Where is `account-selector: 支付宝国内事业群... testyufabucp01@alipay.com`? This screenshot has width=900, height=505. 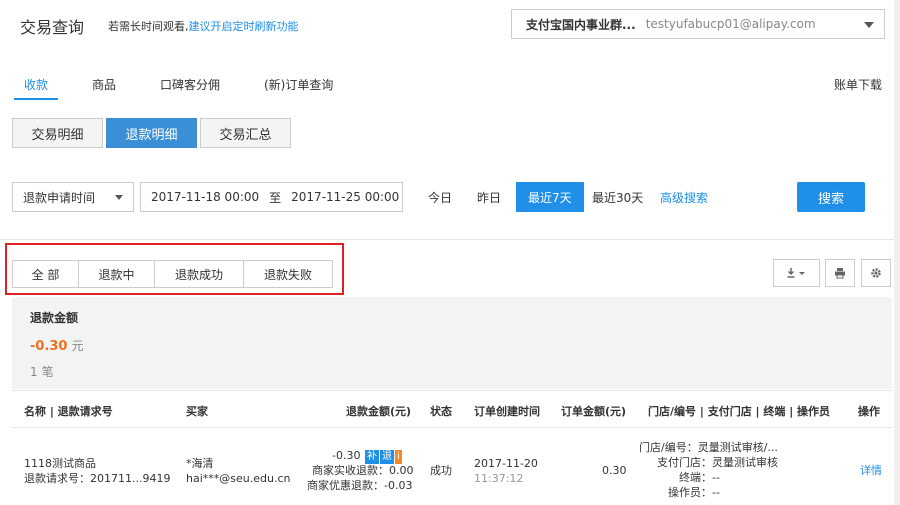 account-selector: 支付宝国内事业群... testyufabucp01@alipay.com is located at coordinates (698, 24).